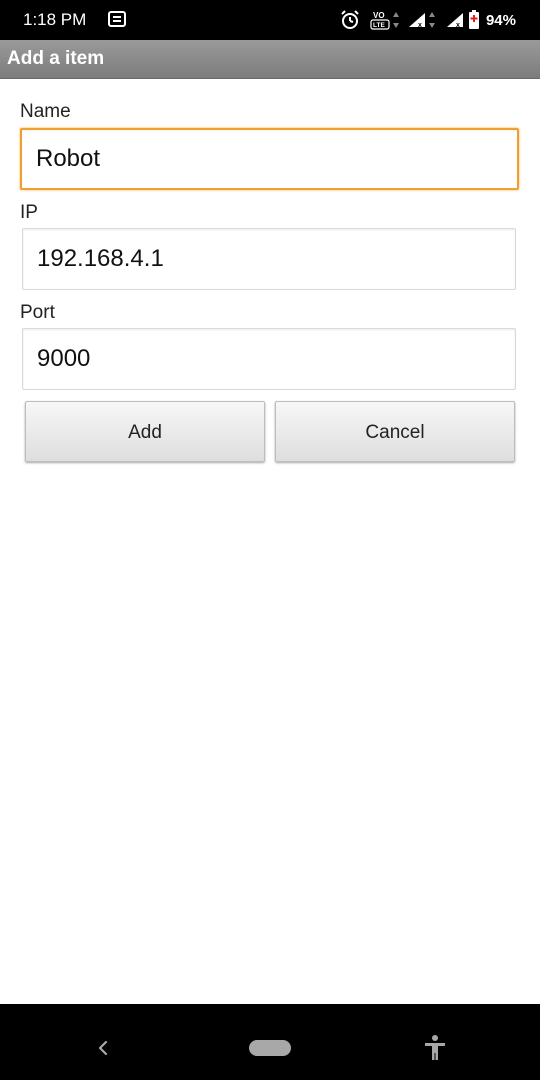 The image size is (540, 1080). What do you see at coordinates (379, 25) in the screenshot?
I see `svg-text: LTE` at bounding box center [379, 25].